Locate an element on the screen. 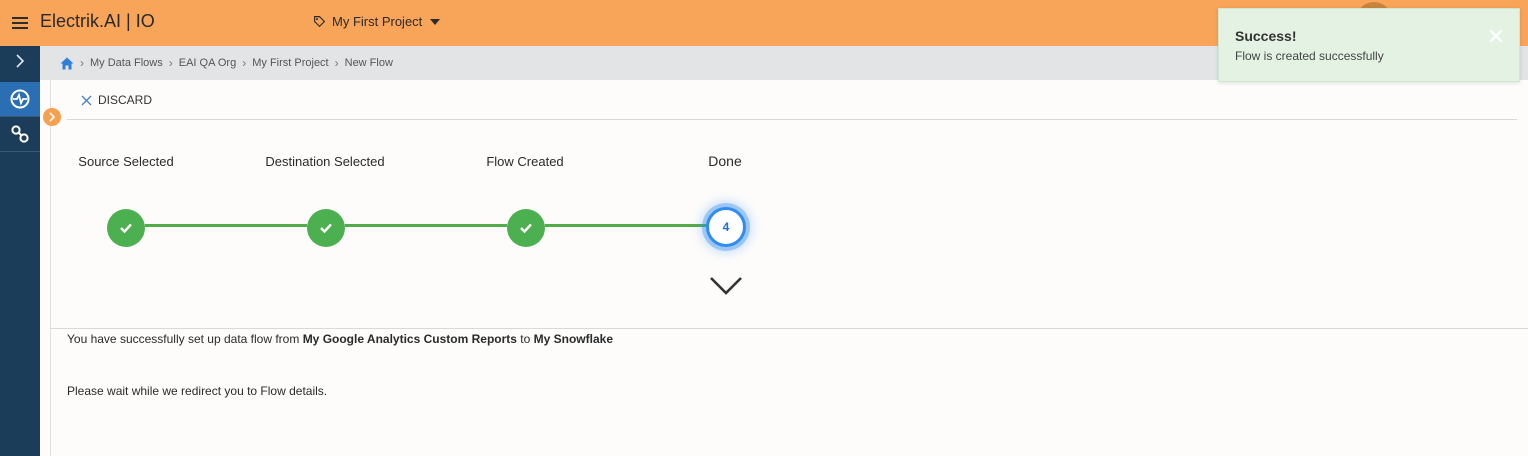  sidebar-item-flows is located at coordinates (20, 99).